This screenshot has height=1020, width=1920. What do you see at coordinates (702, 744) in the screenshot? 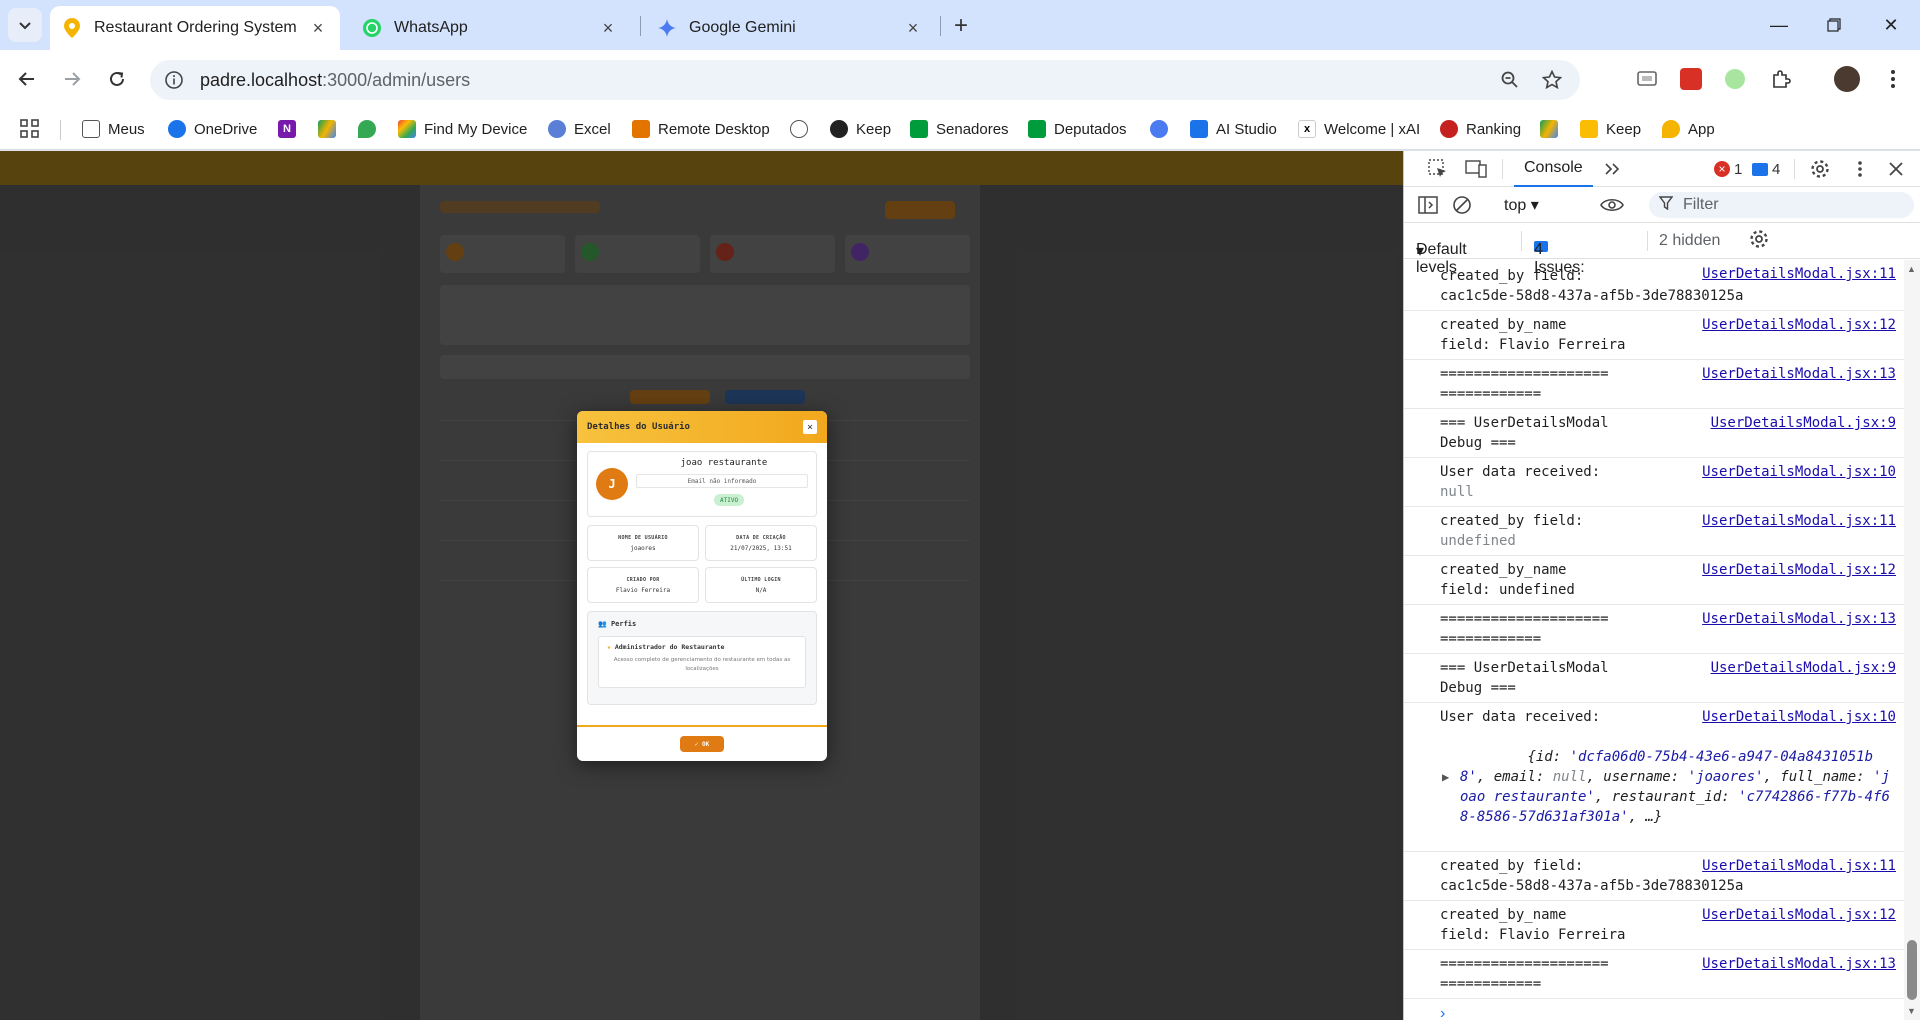
I see `ok-button: ✓ OK` at bounding box center [702, 744].